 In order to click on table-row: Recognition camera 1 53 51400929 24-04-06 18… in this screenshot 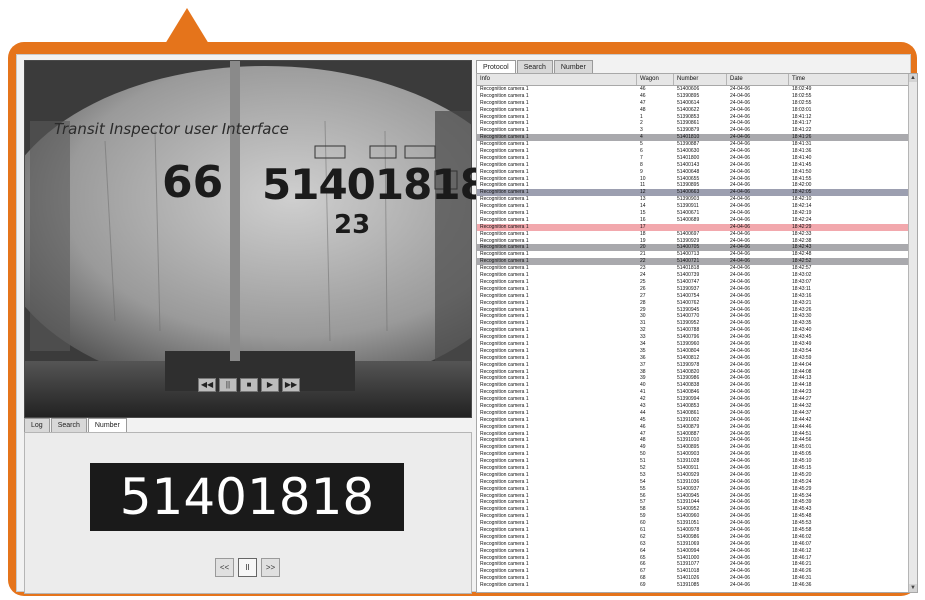, I will do `click(693, 475)`.